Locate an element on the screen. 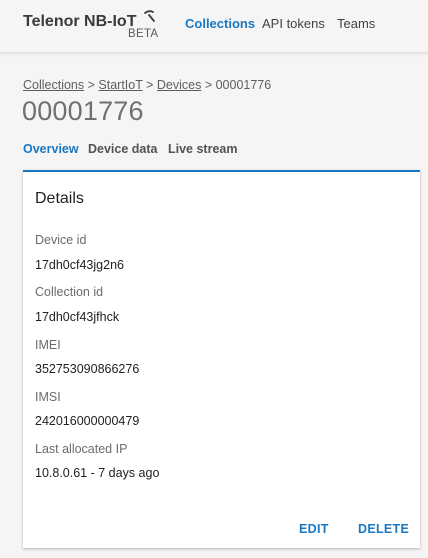 The image size is (428, 558). telenor-logo-icon is located at coordinates (149, 16).